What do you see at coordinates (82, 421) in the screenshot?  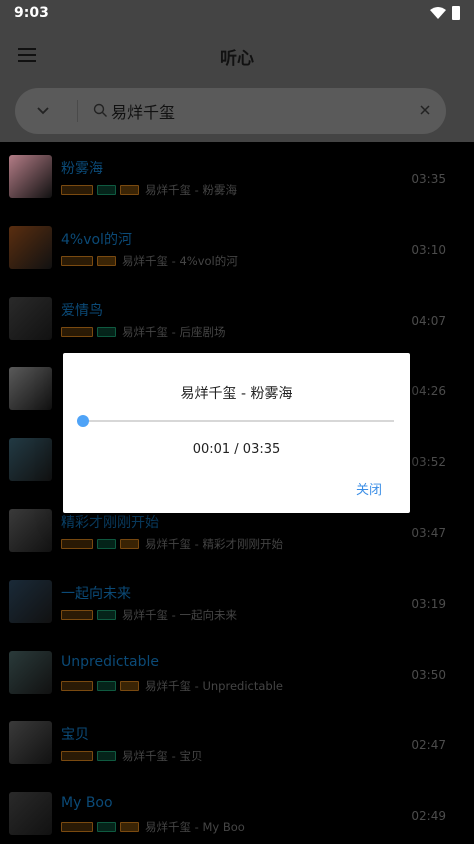 I see `progress-thumb` at bounding box center [82, 421].